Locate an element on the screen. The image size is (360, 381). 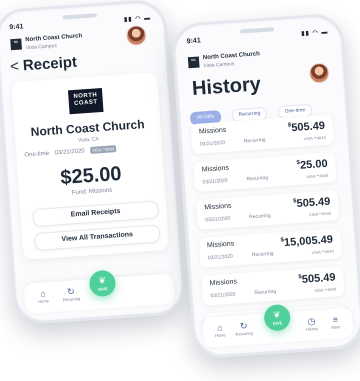
back-button: < Receipt is located at coordinates (44, 65).